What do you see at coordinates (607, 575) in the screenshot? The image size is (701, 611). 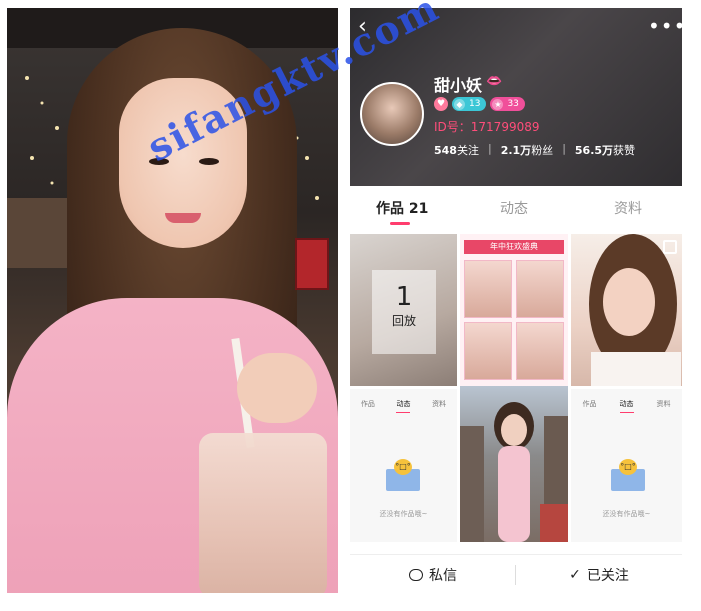 I see `followed-label: 已关注` at bounding box center [607, 575].